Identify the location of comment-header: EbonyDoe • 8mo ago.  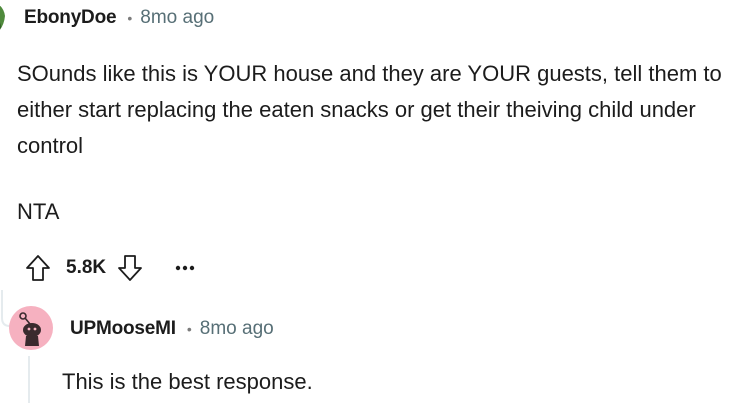
(119, 18).